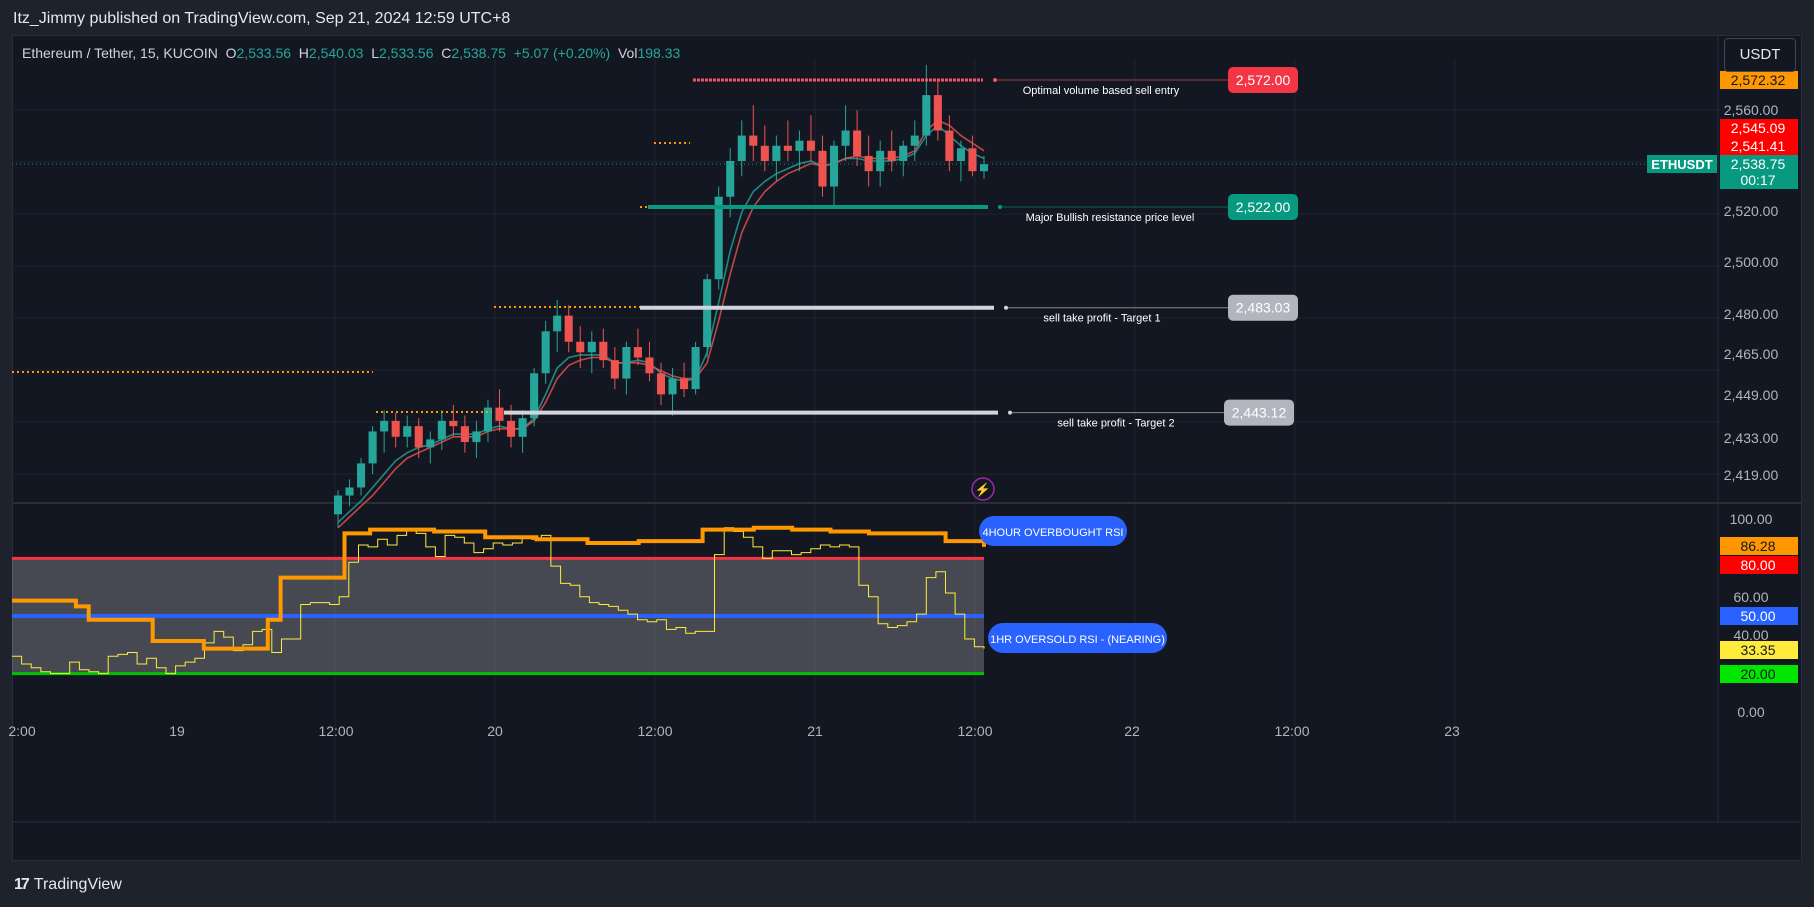  Describe the element at coordinates (22, 884) in the screenshot. I see `tv-logo-icon: 17` at that location.